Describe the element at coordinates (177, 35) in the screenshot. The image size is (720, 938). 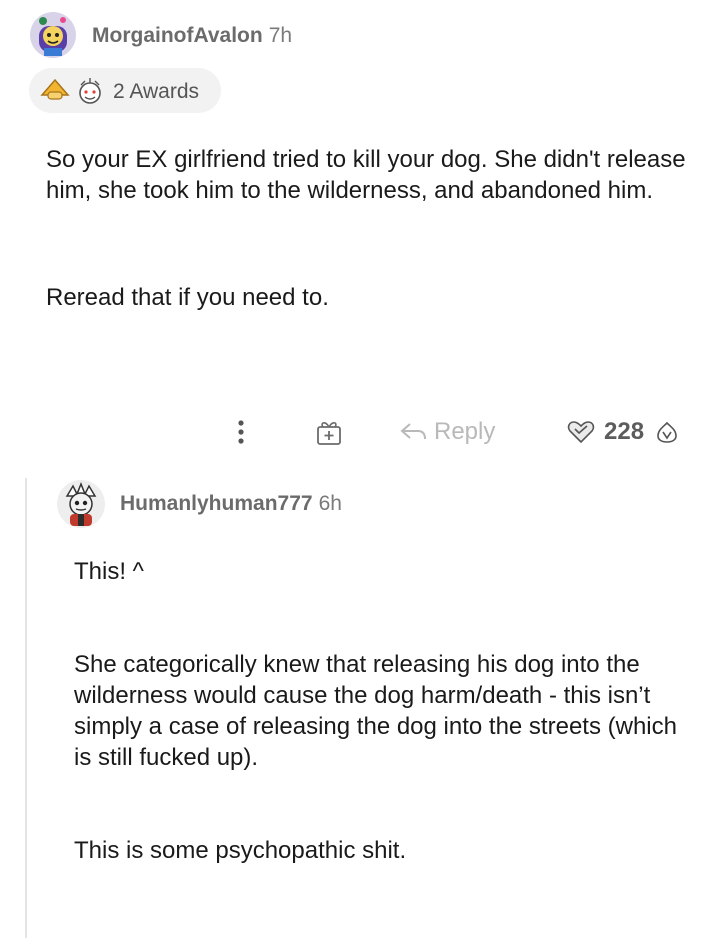
I see `author-name: MorgainofAvalon` at that location.